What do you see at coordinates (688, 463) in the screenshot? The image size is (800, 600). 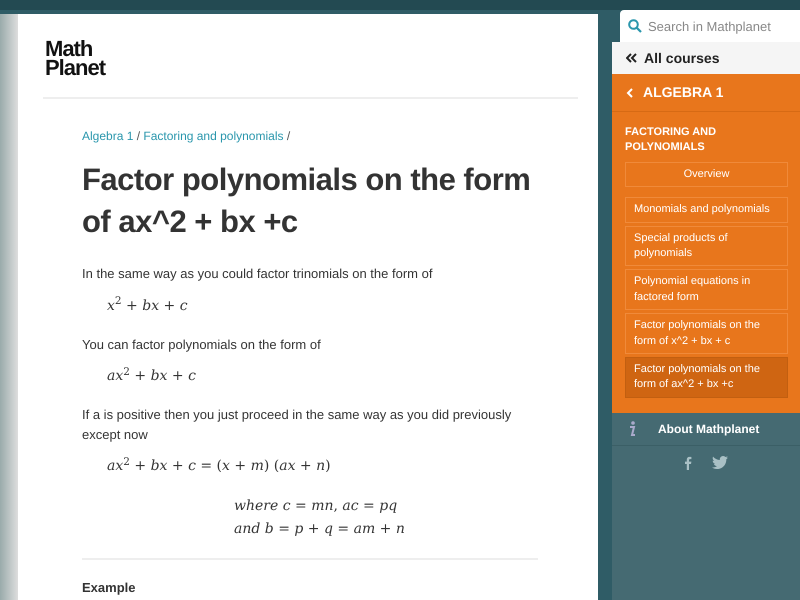 I see `facebook-icon` at bounding box center [688, 463].